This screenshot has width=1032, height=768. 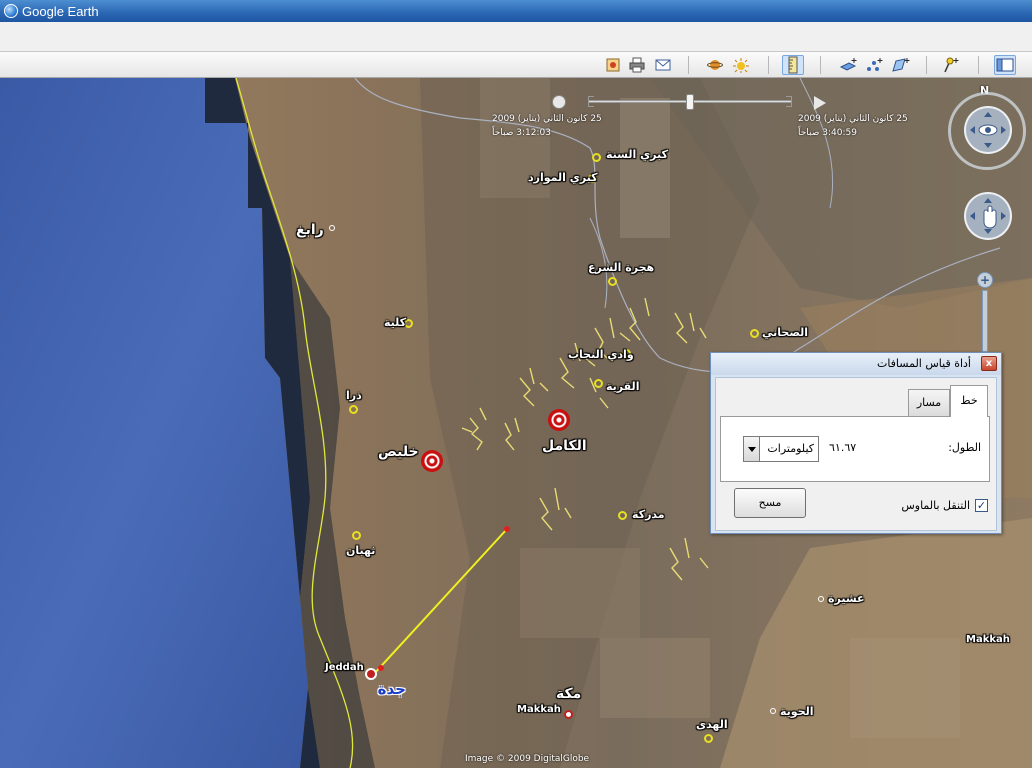 What do you see at coordinates (344, 667) in the screenshot?
I see `place-label: Jeddah` at bounding box center [344, 667].